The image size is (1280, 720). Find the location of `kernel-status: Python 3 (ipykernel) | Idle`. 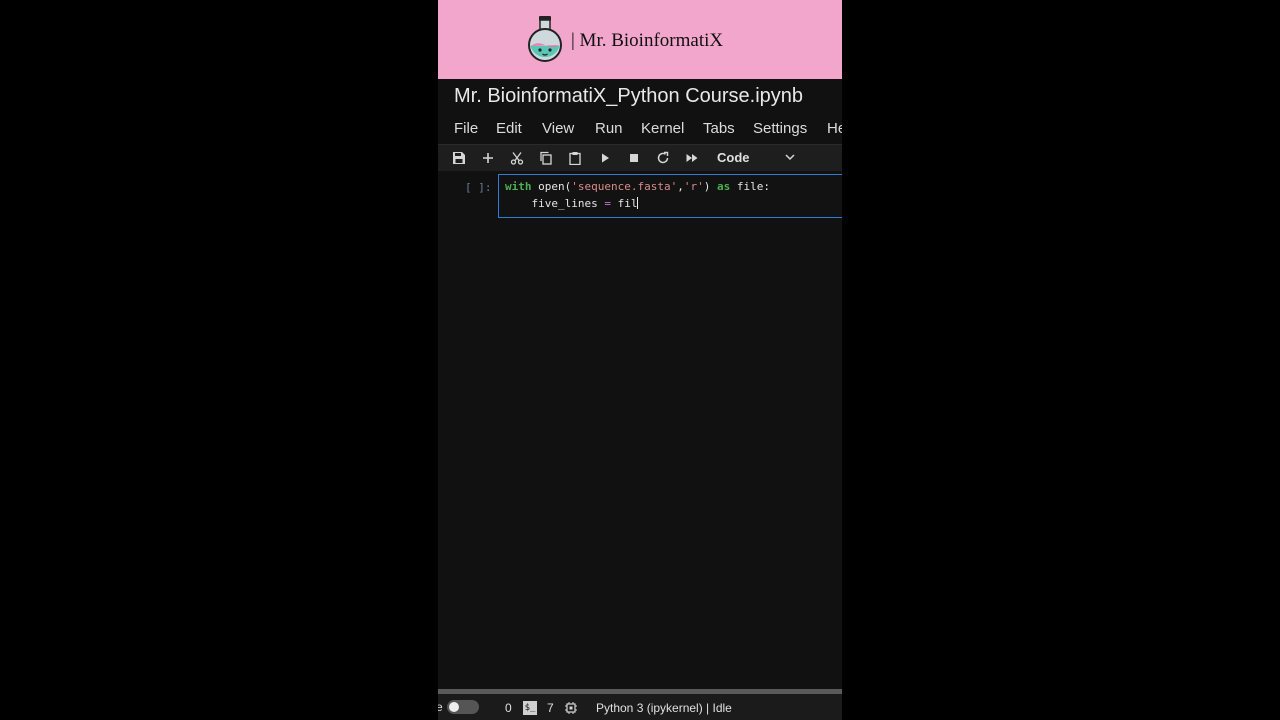

kernel-status: Python 3 (ipykernel) | Idle is located at coordinates (664, 708).